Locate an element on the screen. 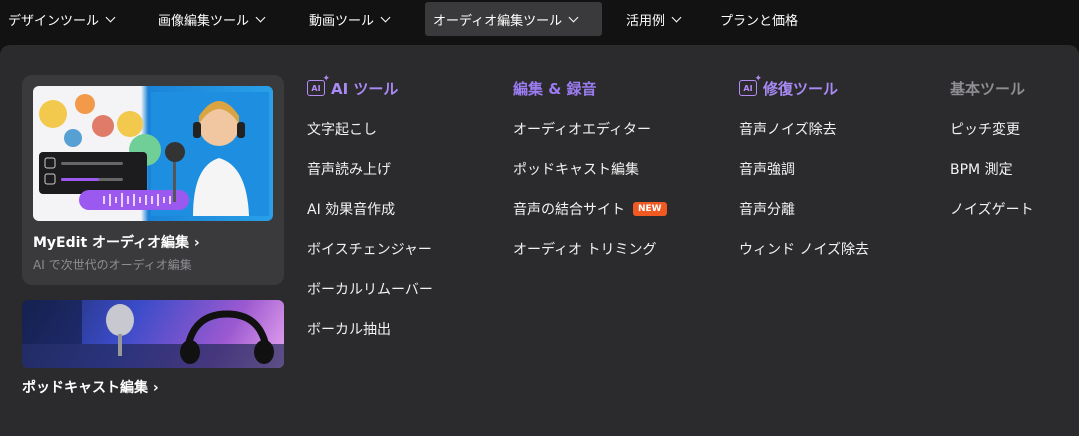 This screenshot has width=1079, height=436. nav-pricing: プランと価格 is located at coordinates (759, 19).